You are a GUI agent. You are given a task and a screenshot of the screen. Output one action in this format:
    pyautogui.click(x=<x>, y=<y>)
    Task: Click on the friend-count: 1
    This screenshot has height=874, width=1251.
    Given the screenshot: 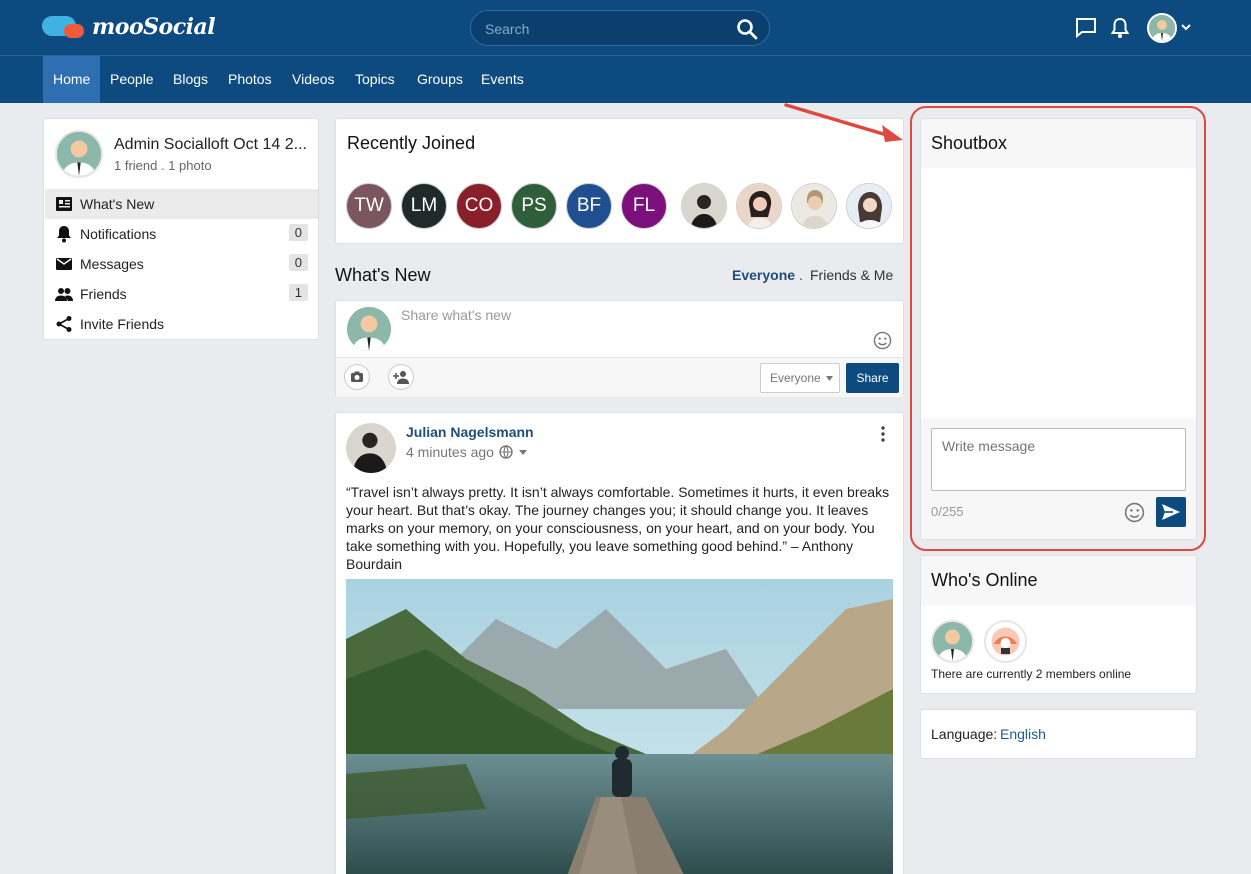 What is the action you would take?
    pyautogui.click(x=298, y=292)
    